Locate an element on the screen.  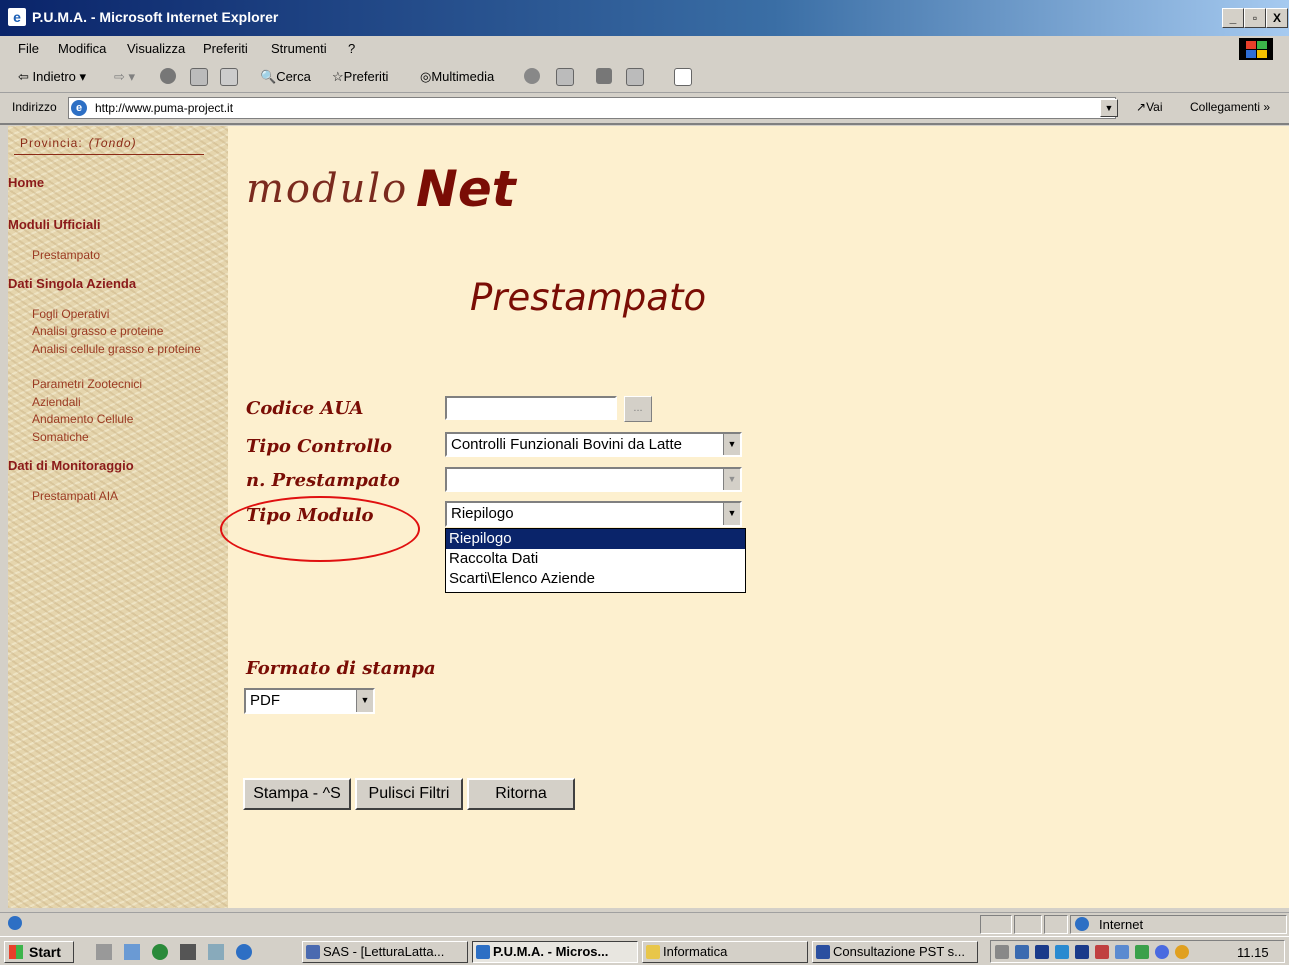
pulisci-filtri-button: Pulisci Filtri is located at coordinates (409, 794).